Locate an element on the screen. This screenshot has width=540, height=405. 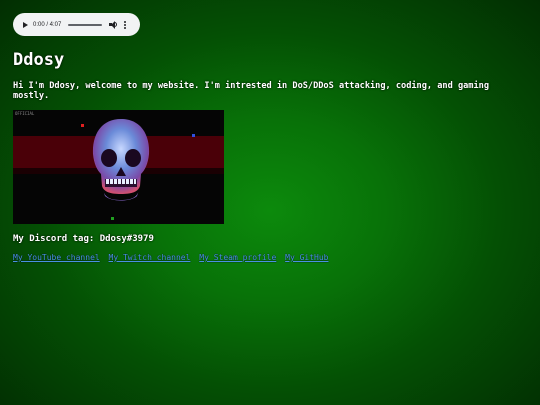
page-title: Ddosy is located at coordinates (39, 60).